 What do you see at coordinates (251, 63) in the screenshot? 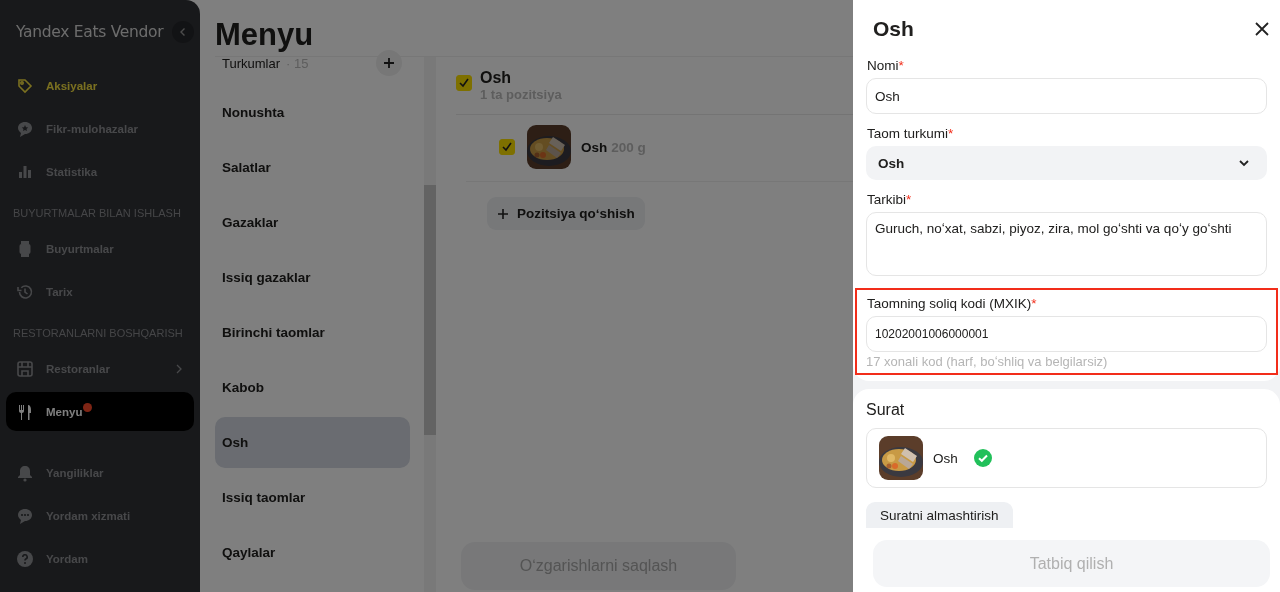
I see `categories-heading: Turkumlar` at bounding box center [251, 63].